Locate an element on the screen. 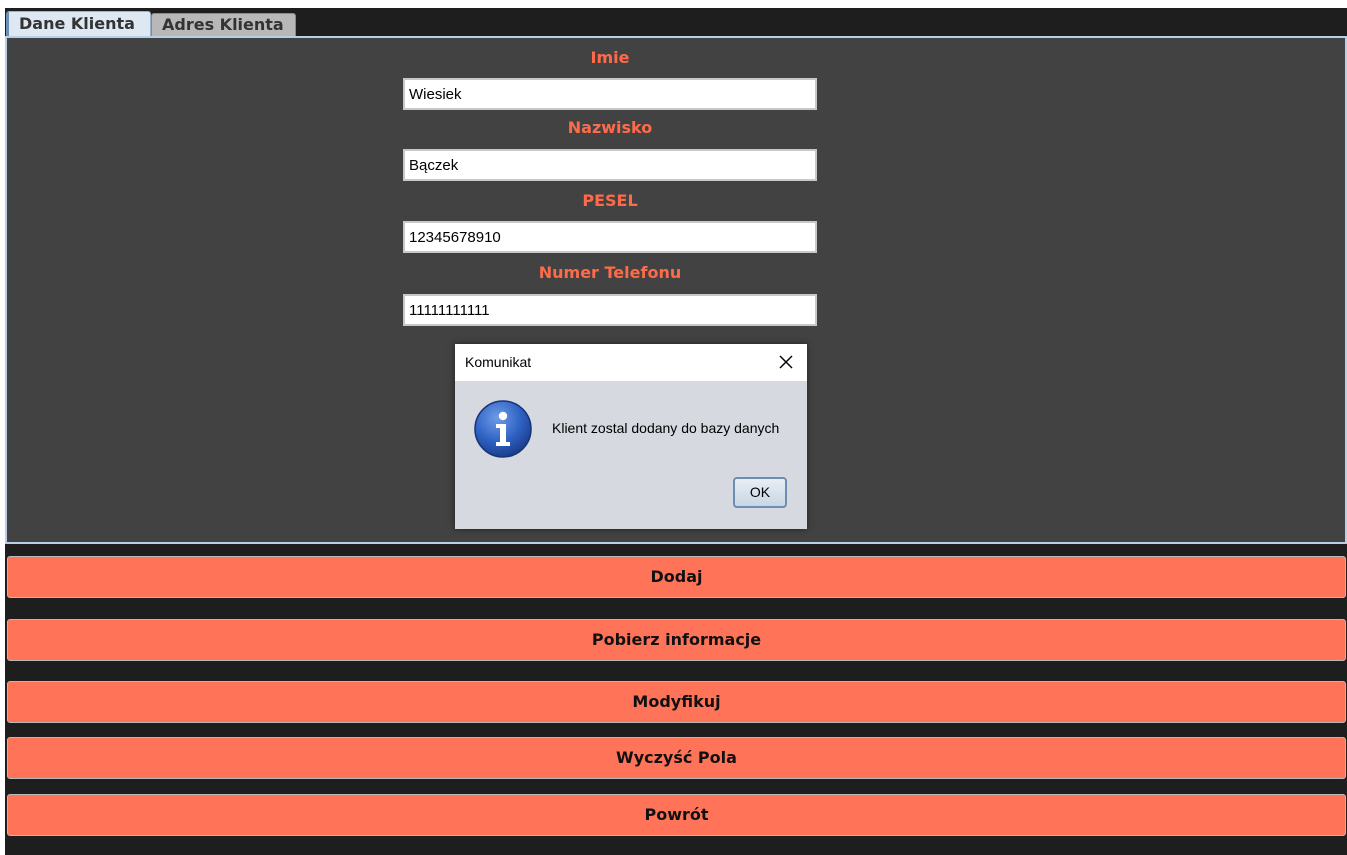 The width and height of the screenshot is (1347, 855). first-name-field is located at coordinates (610, 94).